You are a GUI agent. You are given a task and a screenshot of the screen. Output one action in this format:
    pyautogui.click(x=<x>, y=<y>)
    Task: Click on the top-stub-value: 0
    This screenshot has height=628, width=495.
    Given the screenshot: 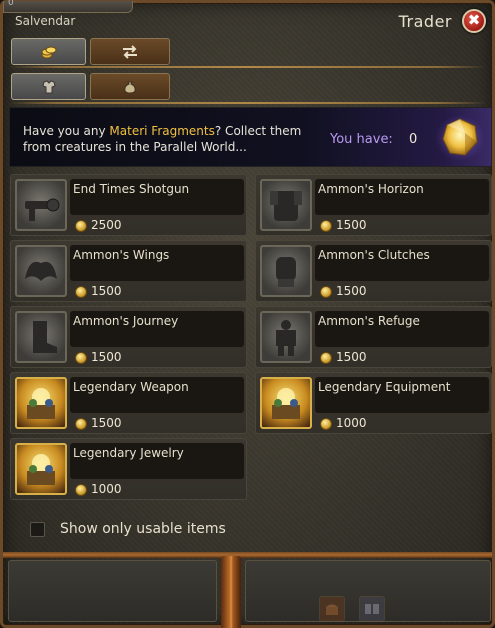 What is the action you would take?
    pyautogui.click(x=11, y=4)
    